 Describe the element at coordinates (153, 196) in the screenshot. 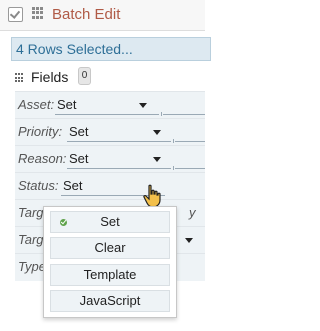

I see `hand-pointer-icon` at that location.